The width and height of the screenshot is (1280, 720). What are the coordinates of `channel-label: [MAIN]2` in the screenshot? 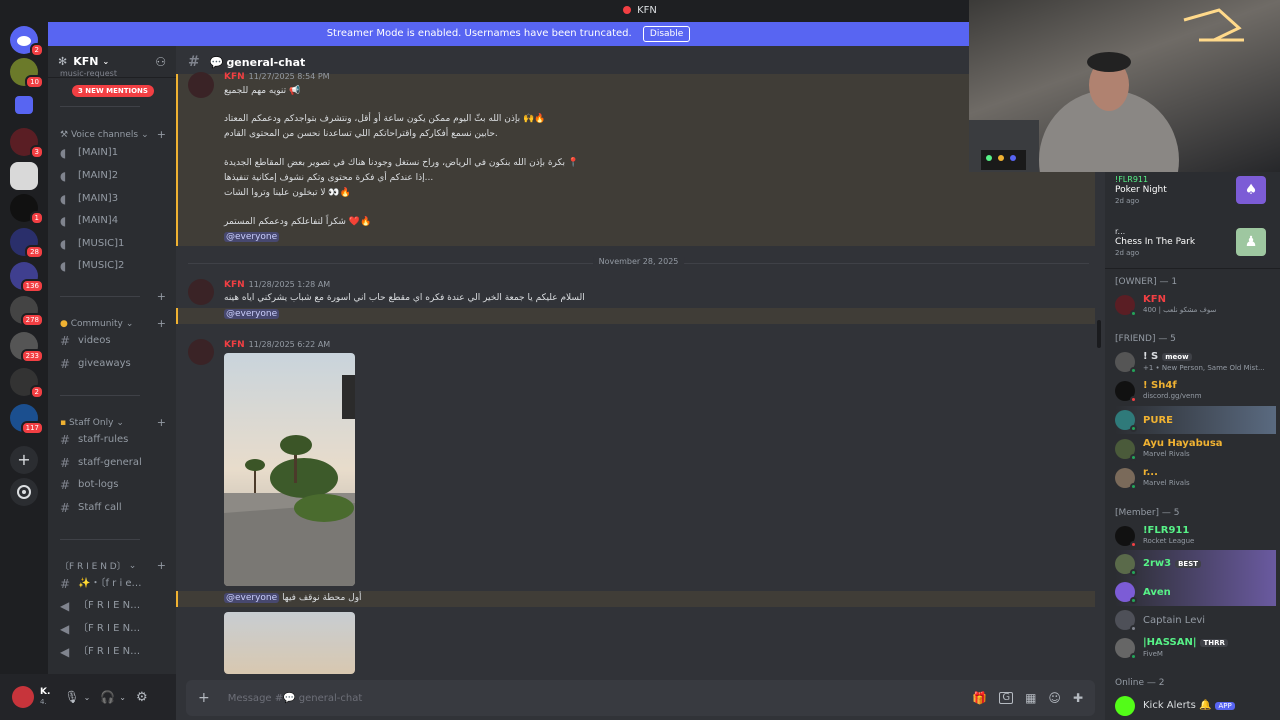 It's located at (98, 175).